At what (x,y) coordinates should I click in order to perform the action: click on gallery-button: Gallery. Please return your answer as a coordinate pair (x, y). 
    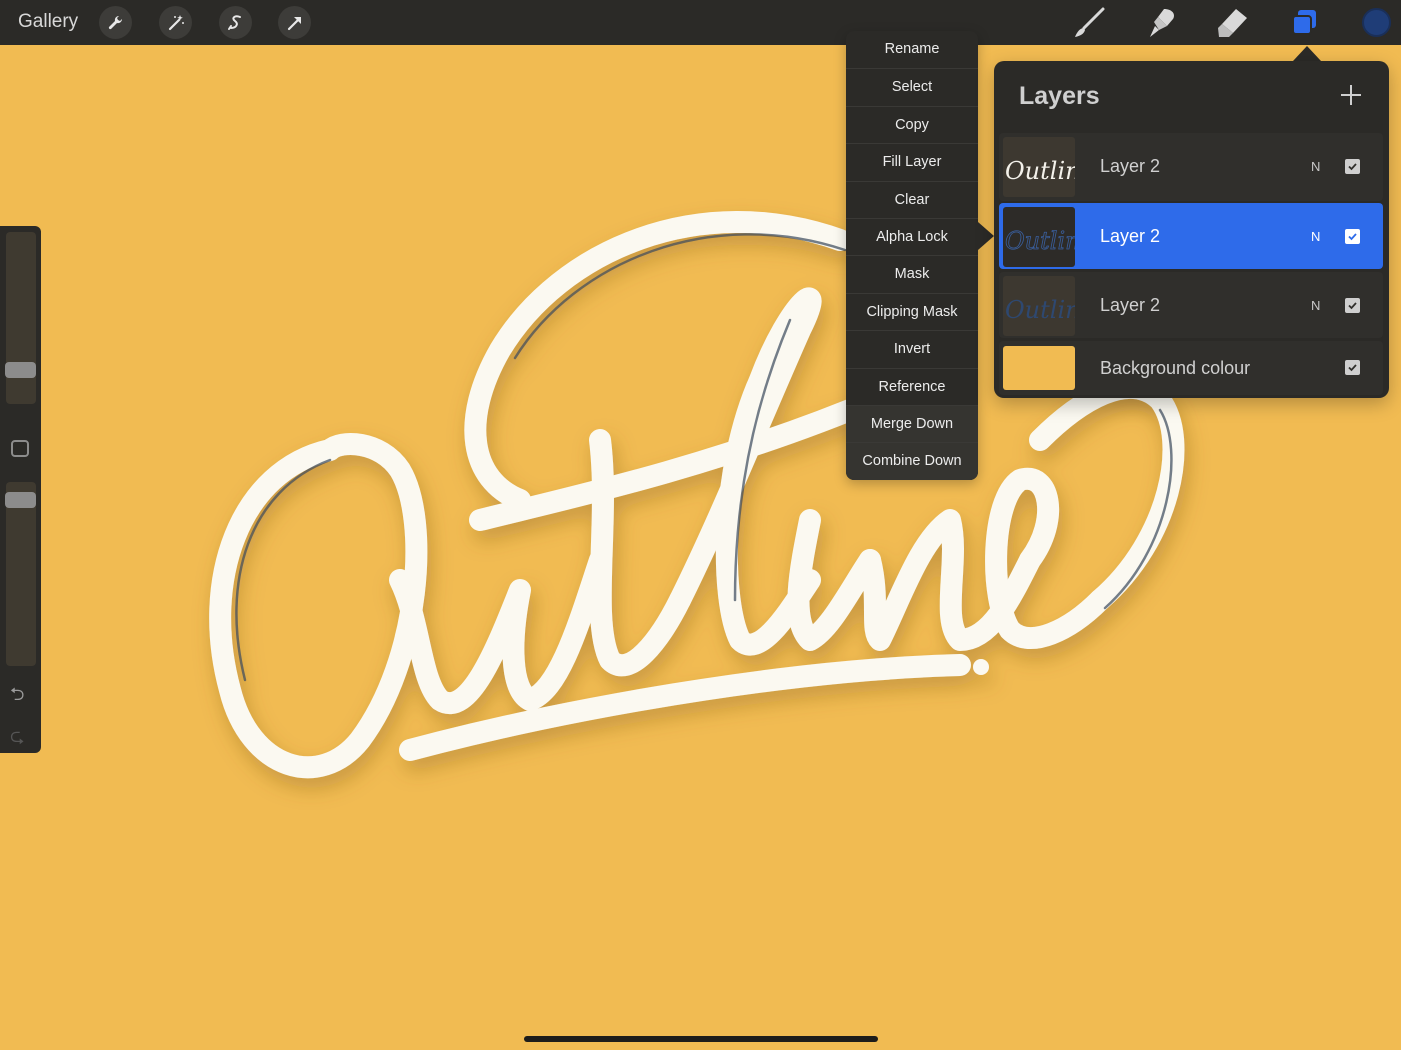
    Looking at the image, I should click on (48, 22).